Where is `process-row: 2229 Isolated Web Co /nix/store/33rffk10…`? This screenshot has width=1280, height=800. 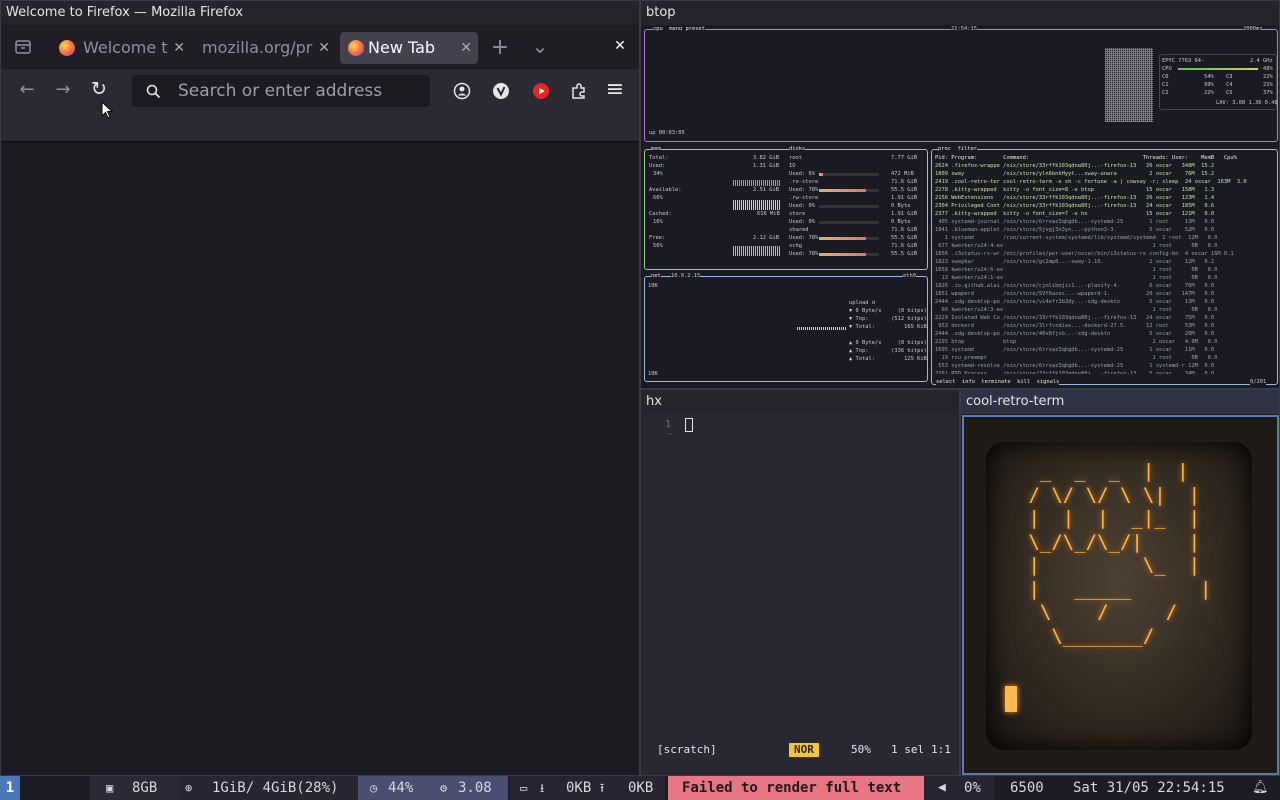 process-row: 2229 Isolated Web Co /nix/store/33rffk10… is located at coordinates (1074, 318).